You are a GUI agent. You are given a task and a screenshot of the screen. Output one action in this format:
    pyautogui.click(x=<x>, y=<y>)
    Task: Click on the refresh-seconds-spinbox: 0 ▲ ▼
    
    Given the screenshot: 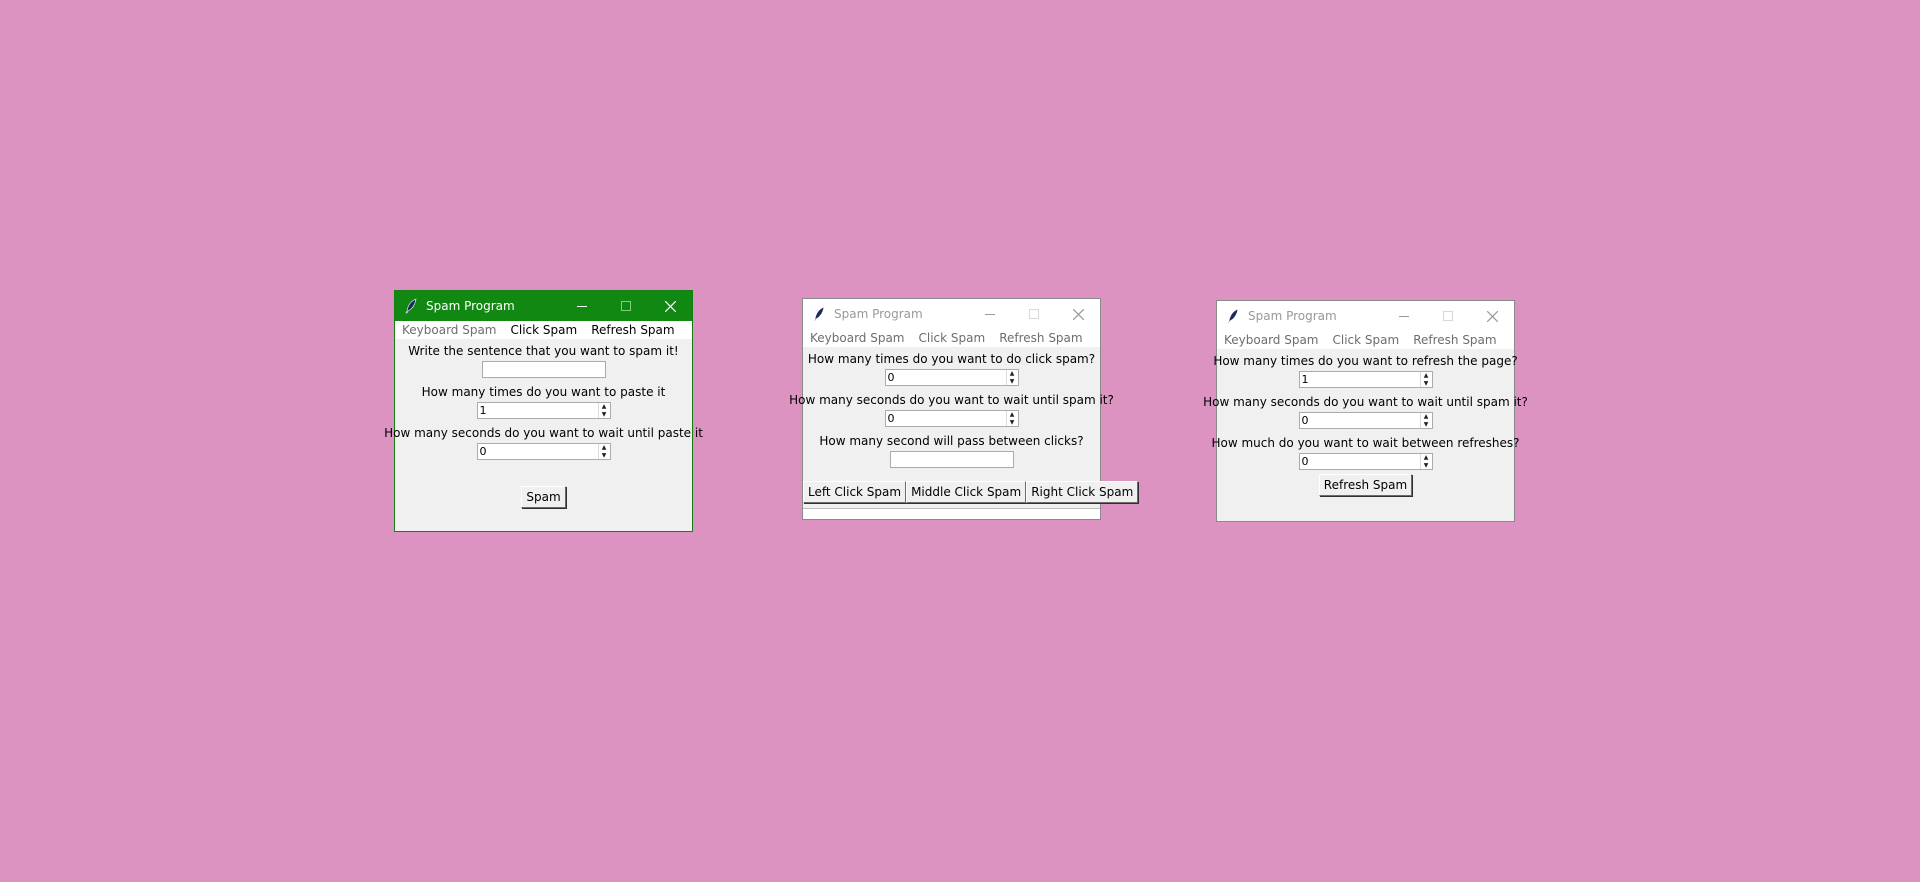 What is the action you would take?
    pyautogui.click(x=1365, y=420)
    